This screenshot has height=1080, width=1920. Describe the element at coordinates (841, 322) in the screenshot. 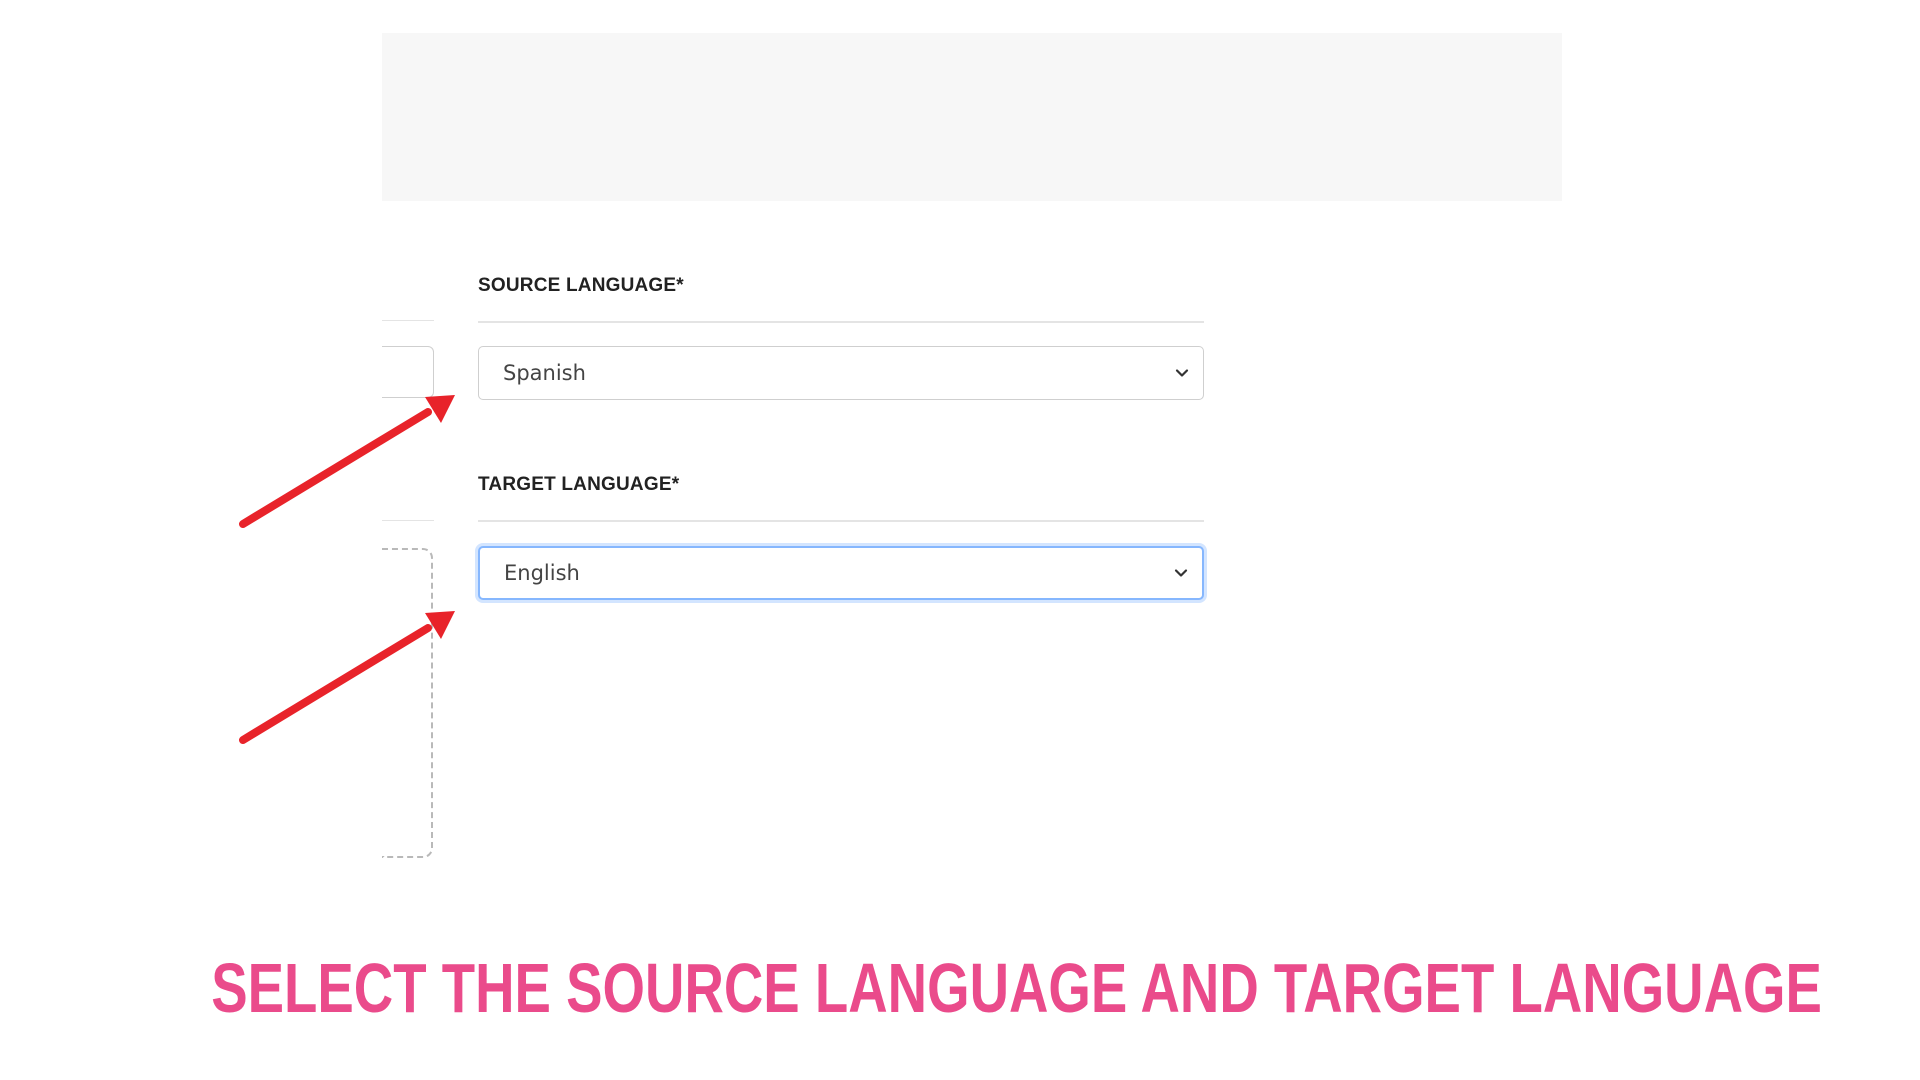

I see `source-language-divider` at that location.